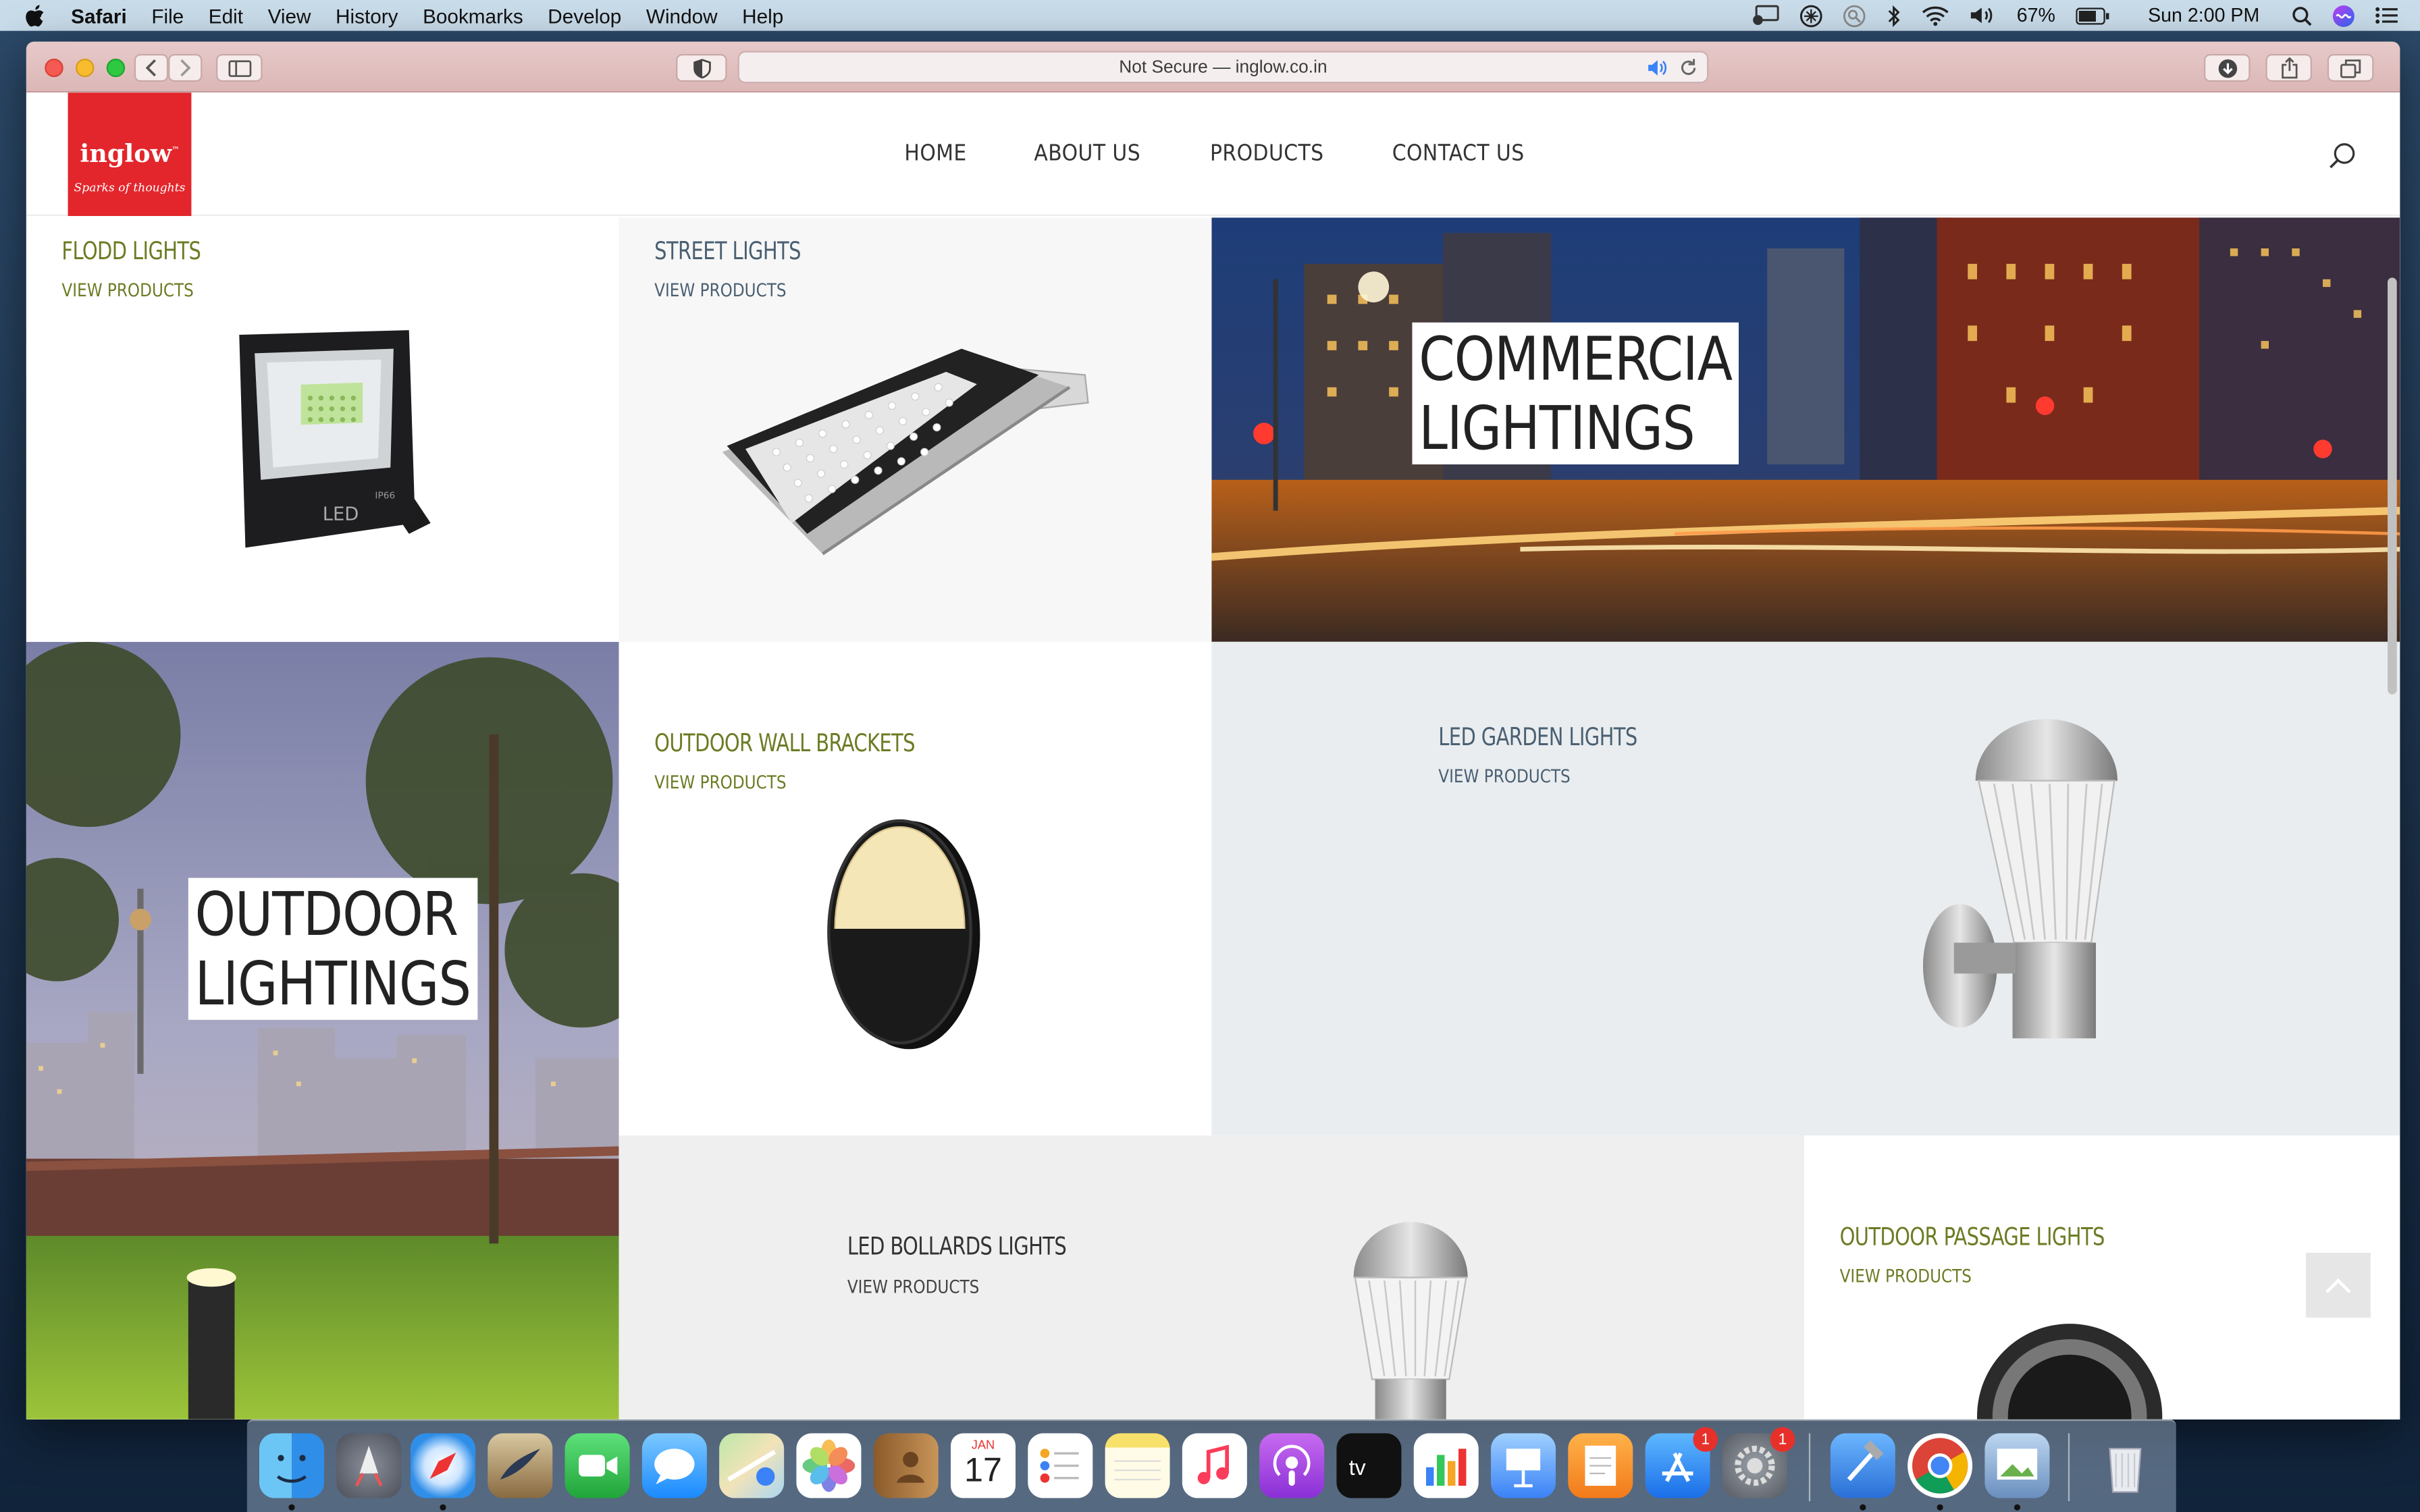 This screenshot has width=2420, height=1512. I want to click on address-bar: Not Secure — inglow.co.in, so click(1223, 67).